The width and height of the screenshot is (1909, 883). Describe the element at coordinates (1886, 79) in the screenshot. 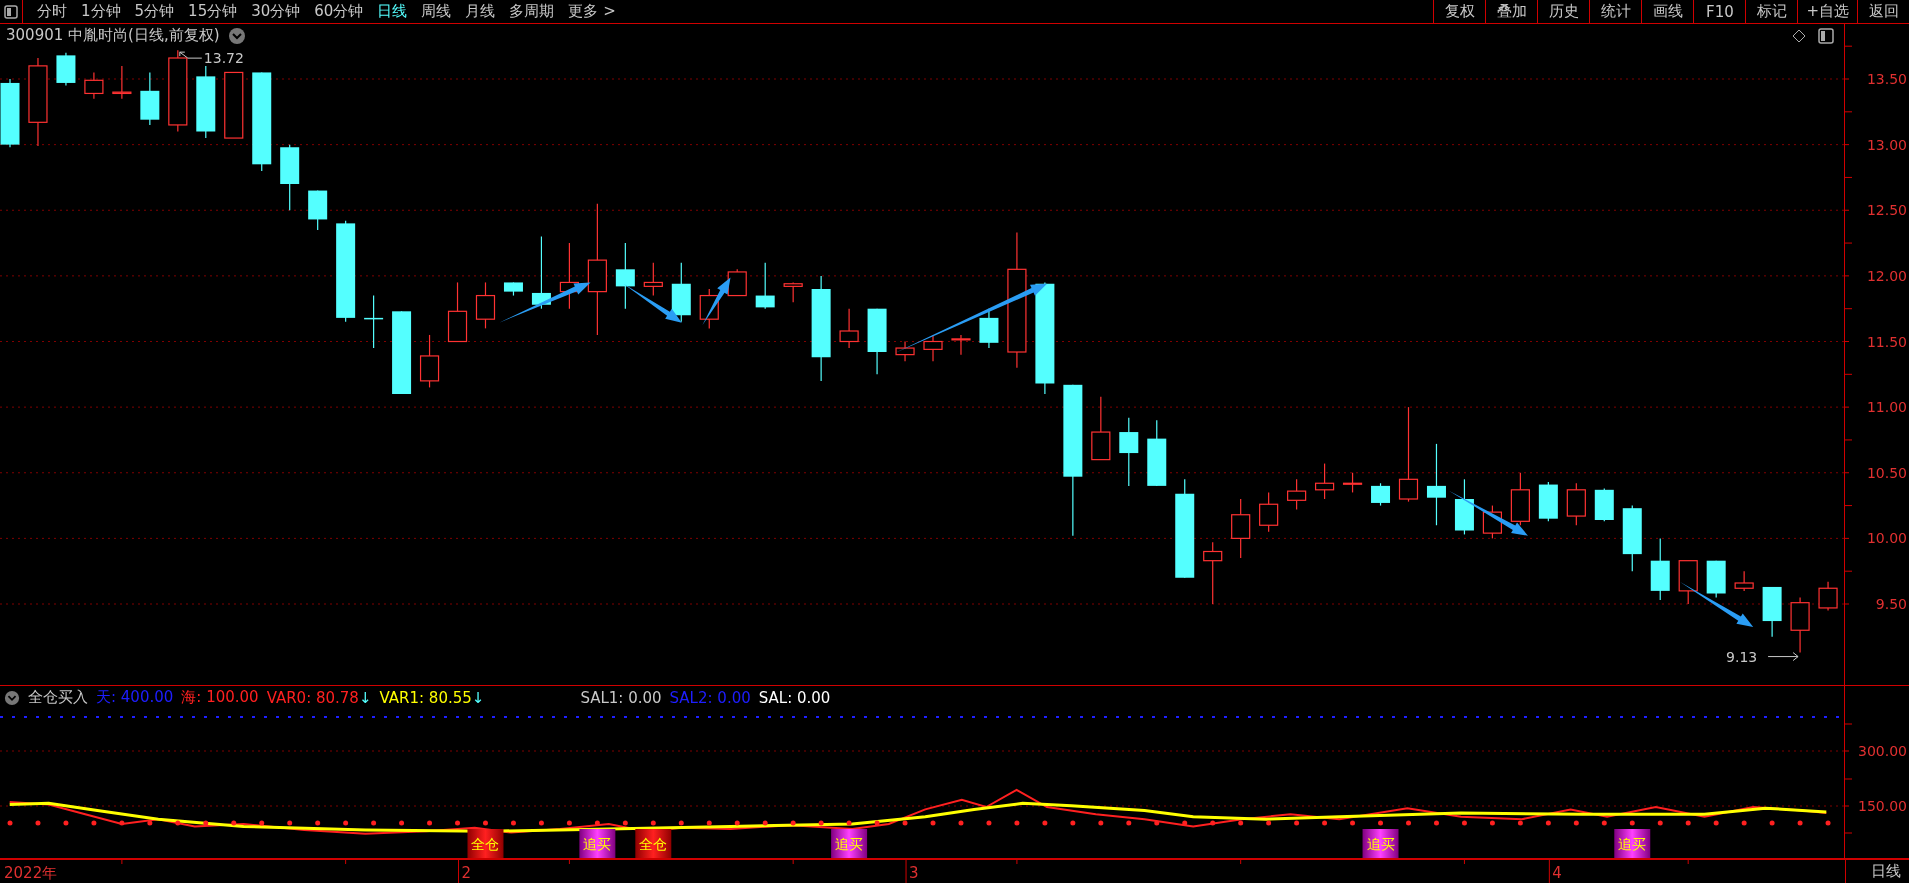

I see `axis-label: 13.50` at that location.